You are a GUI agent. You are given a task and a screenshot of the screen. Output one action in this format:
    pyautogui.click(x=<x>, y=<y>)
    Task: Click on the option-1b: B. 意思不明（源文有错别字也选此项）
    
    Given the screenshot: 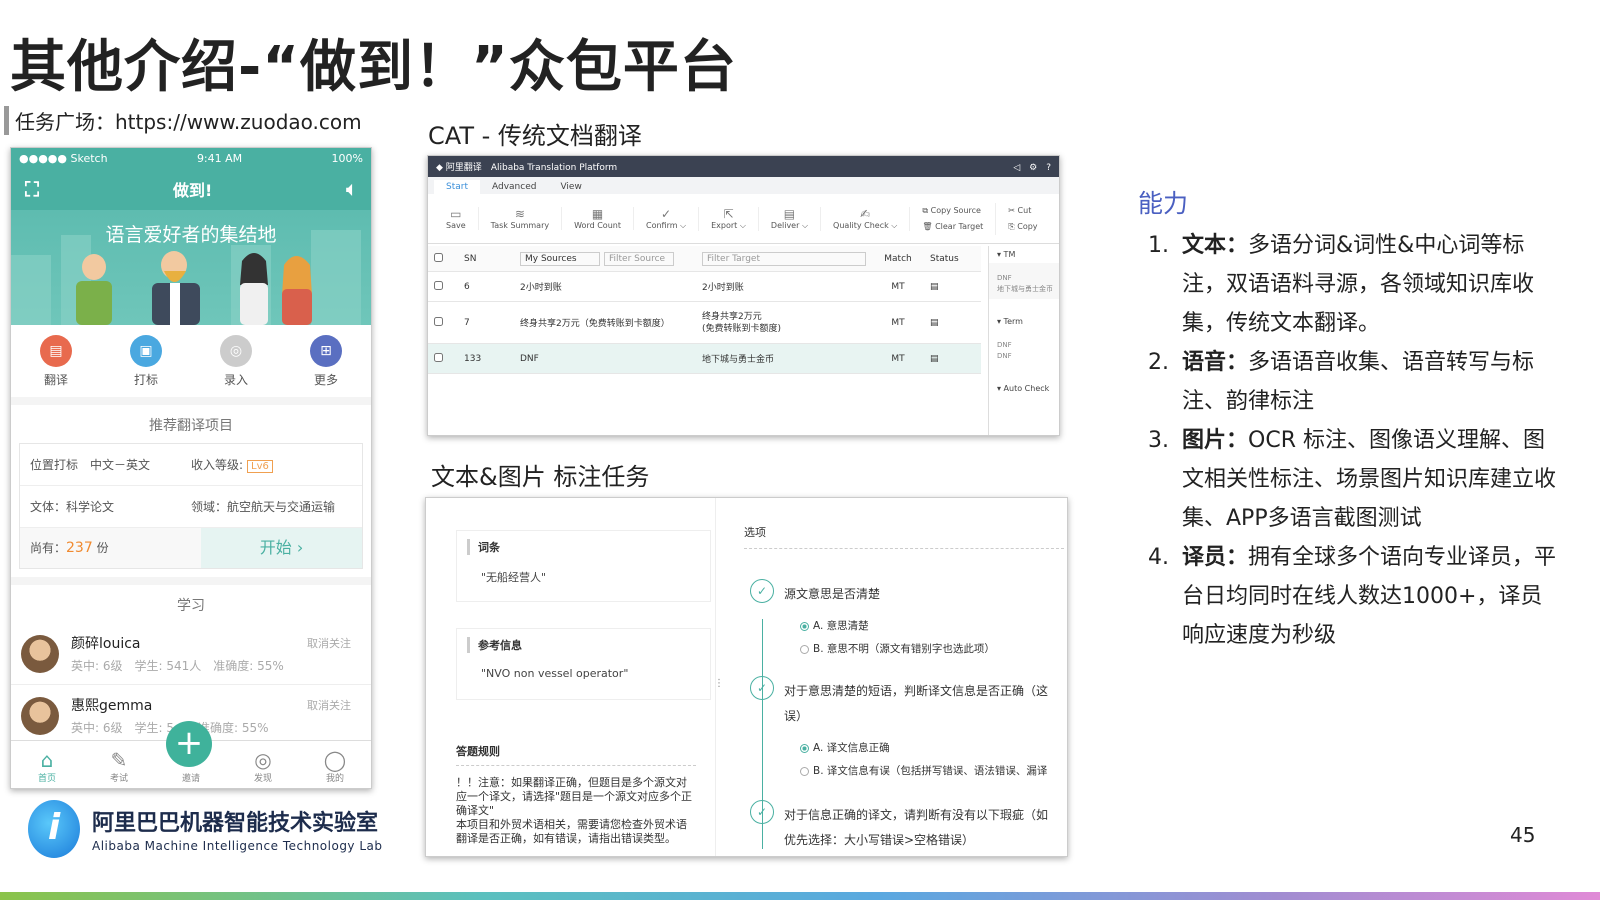 What is the action you would take?
    pyautogui.click(x=932, y=648)
    